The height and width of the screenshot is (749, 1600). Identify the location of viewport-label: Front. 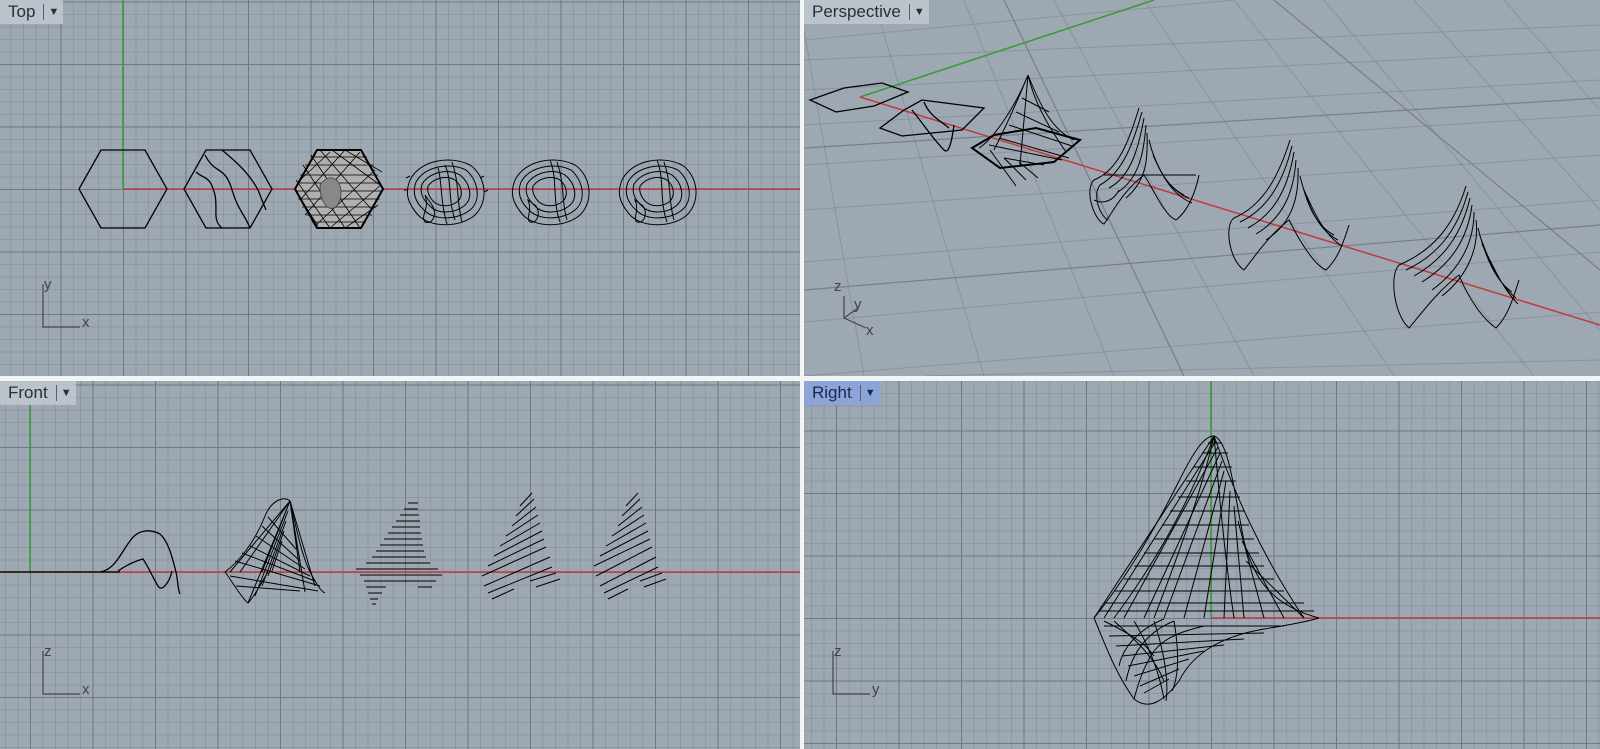
(28, 392).